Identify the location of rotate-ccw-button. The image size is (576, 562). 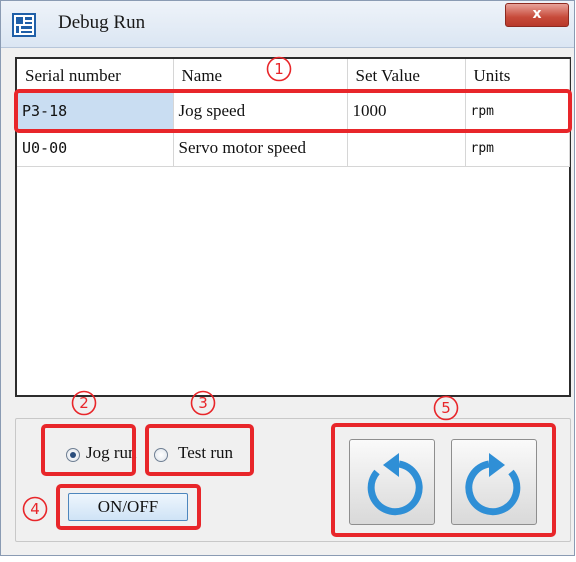
(392, 482).